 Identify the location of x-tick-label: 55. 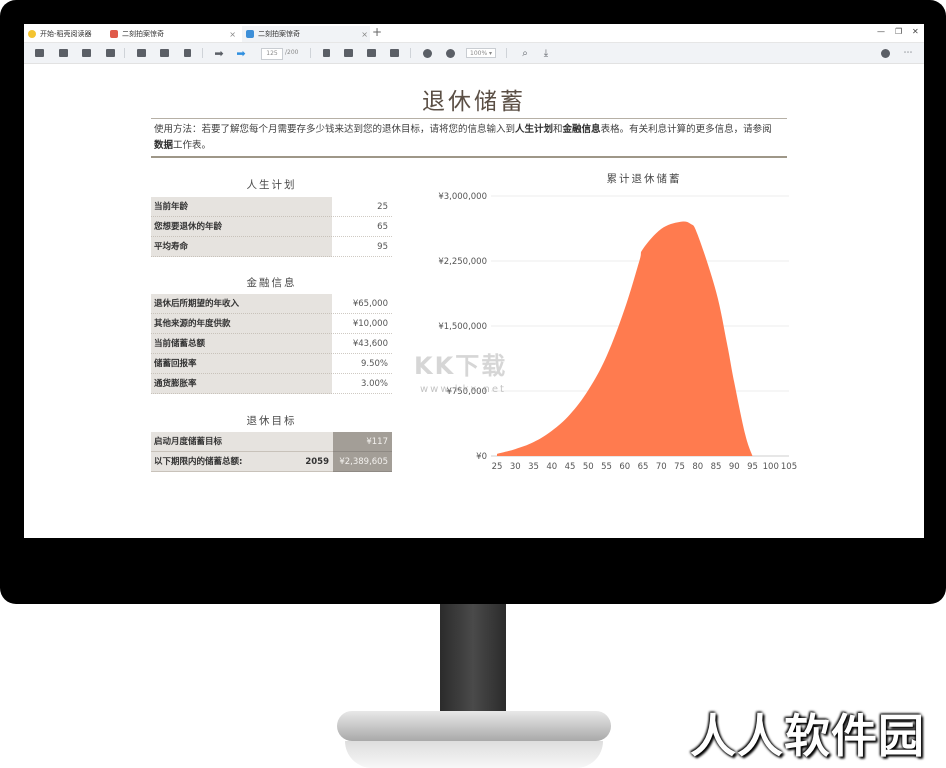
(606, 467).